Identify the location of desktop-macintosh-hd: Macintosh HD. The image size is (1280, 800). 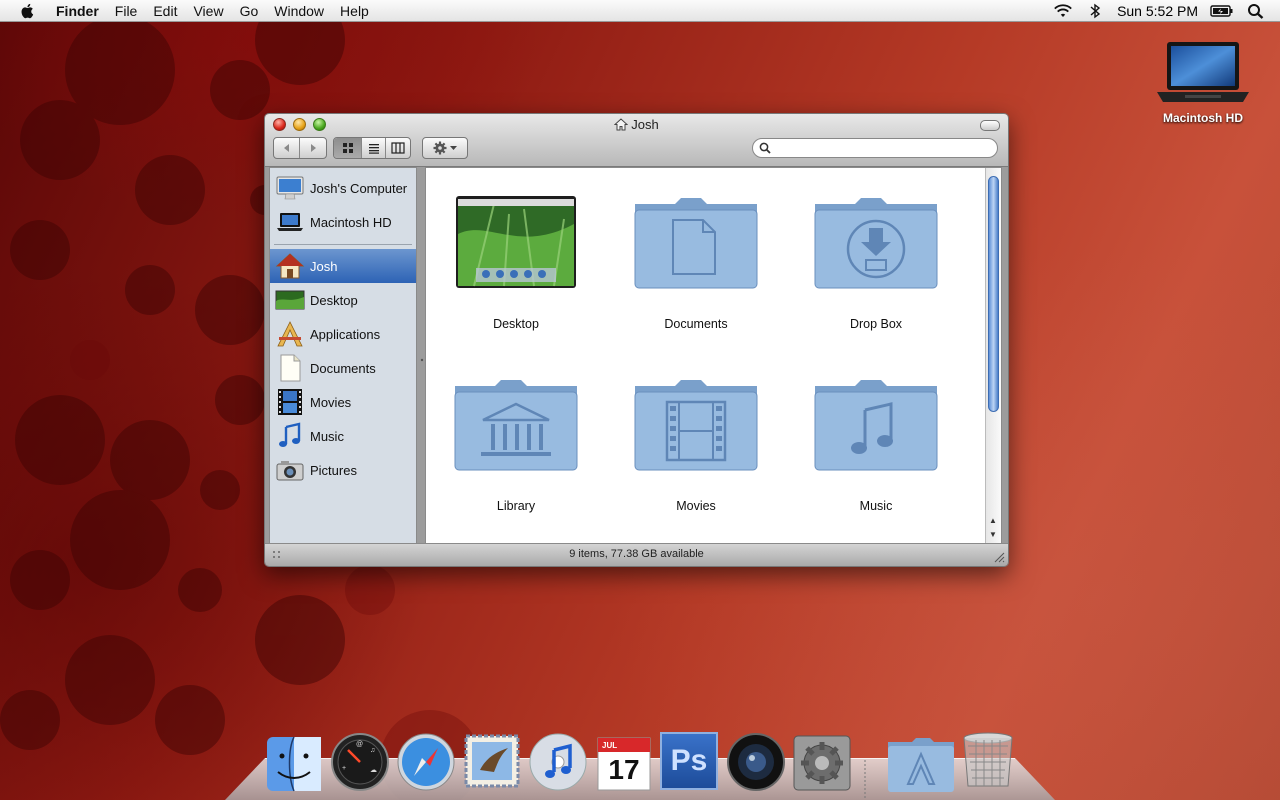
(1203, 82).